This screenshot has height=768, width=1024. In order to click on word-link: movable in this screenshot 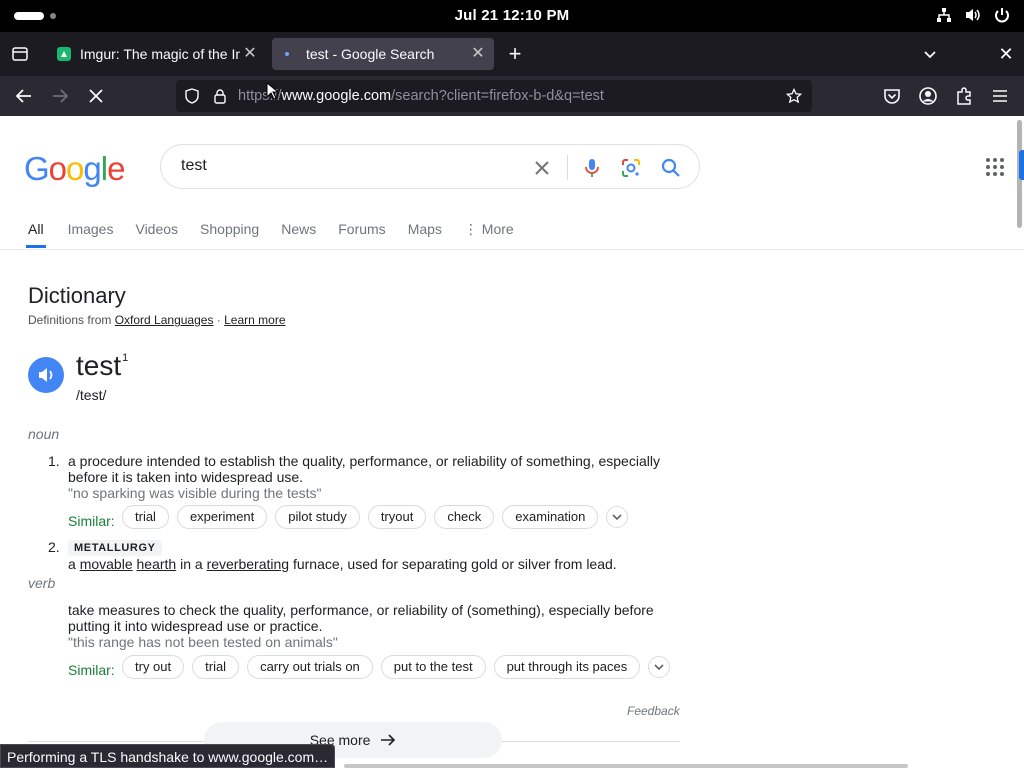, I will do `click(106, 564)`.